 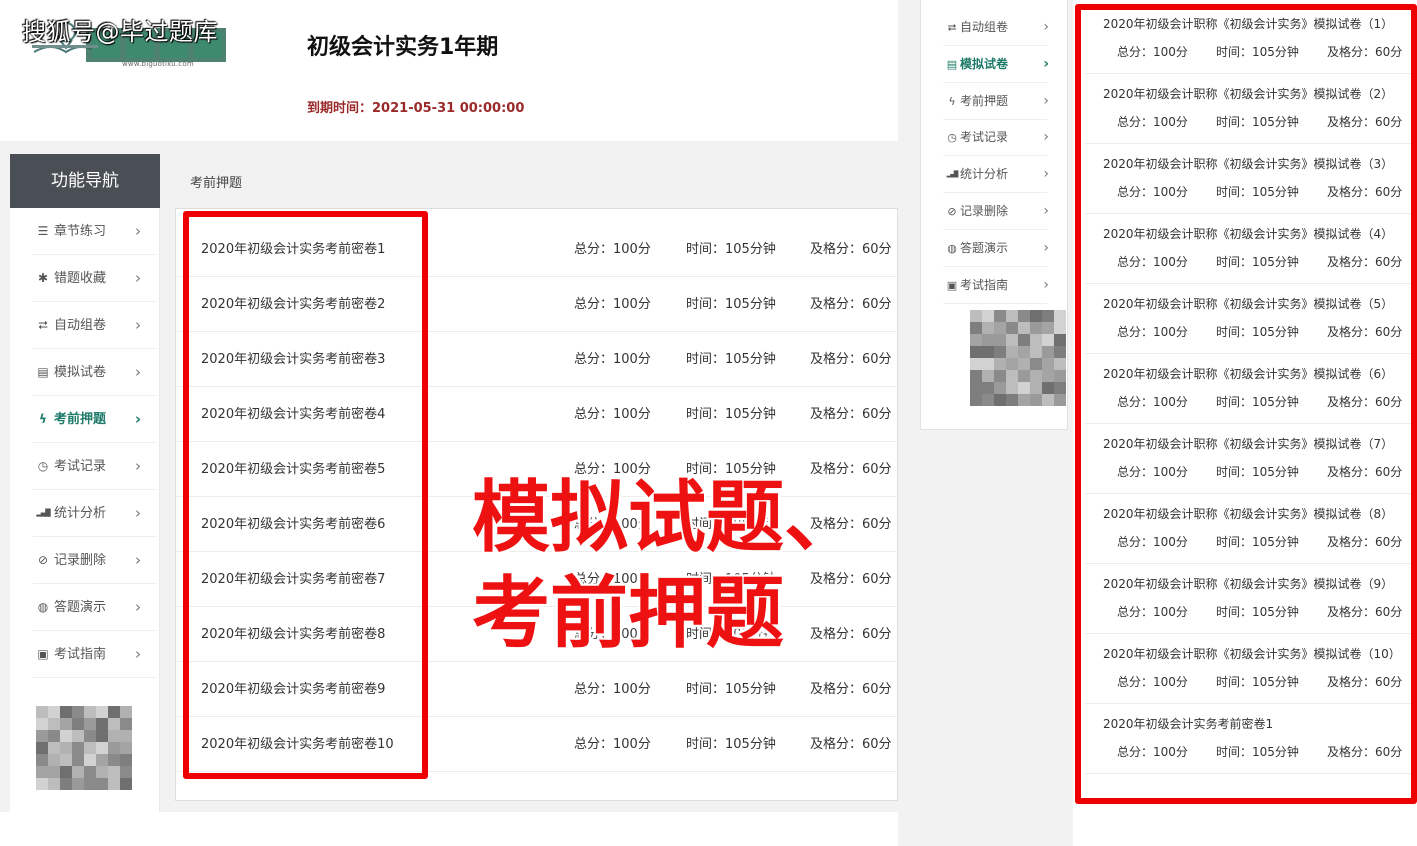 I want to click on sidebar-item-label: 统计分析, so click(x=80, y=513).